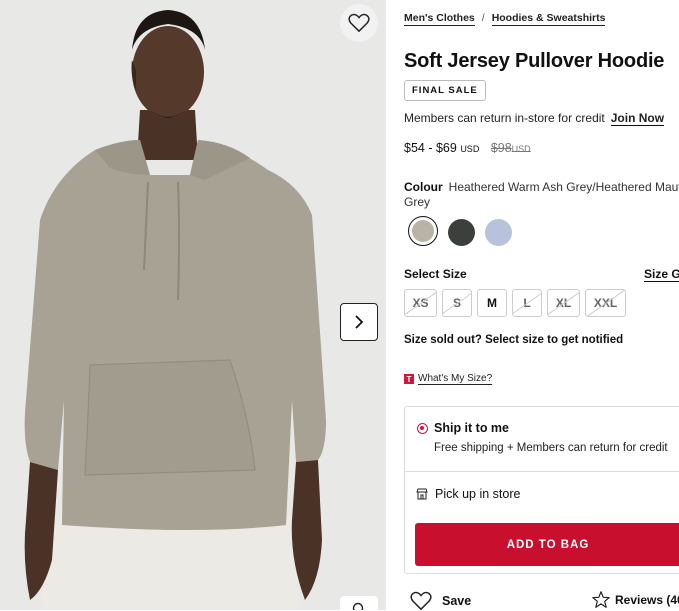  I want to click on product-title: Soft Jersey Pullover Hoodie, so click(534, 61).